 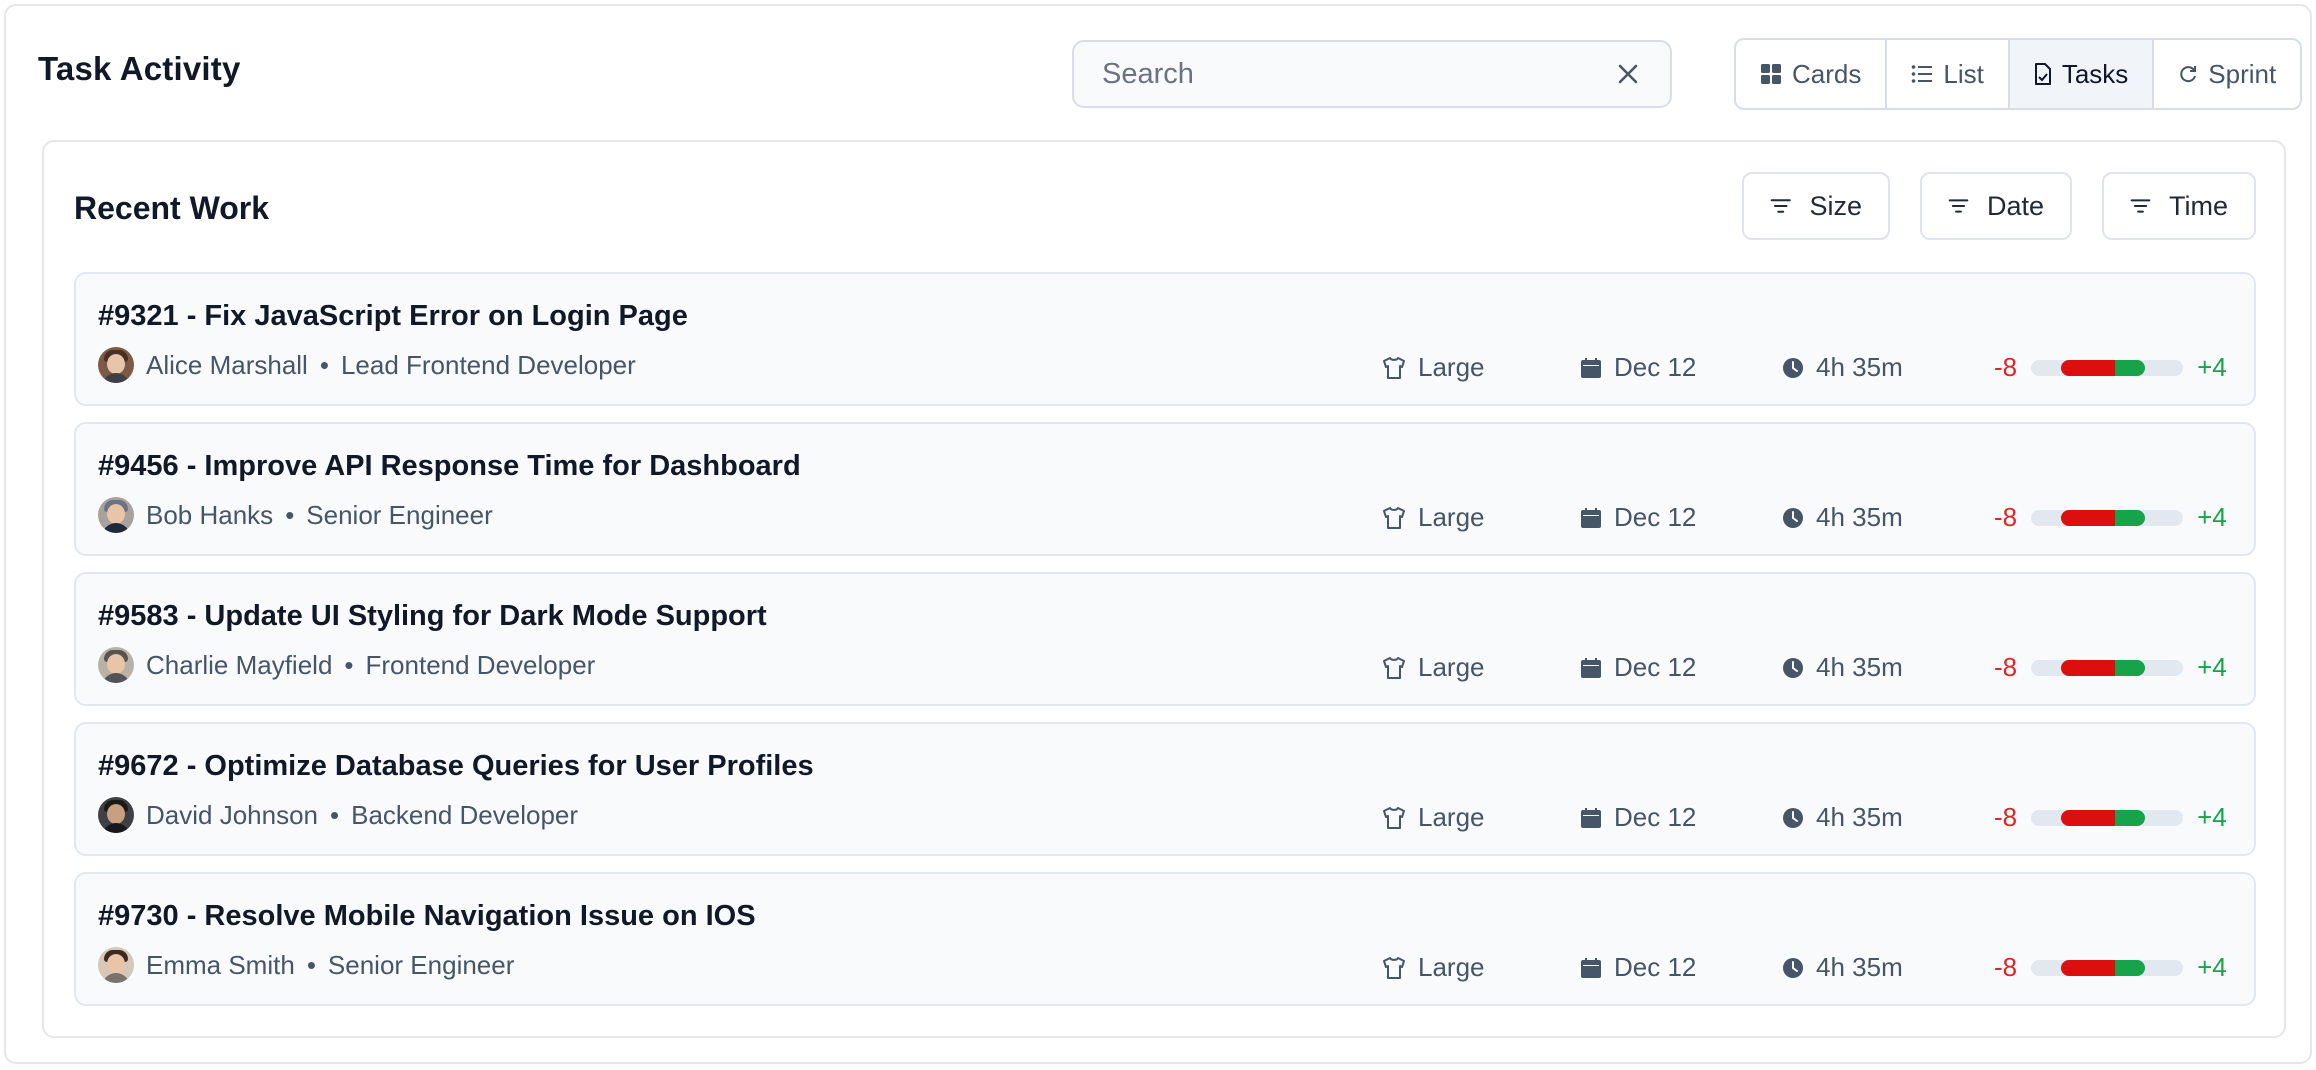 I want to click on filter-size-button: Size, so click(x=1816, y=206).